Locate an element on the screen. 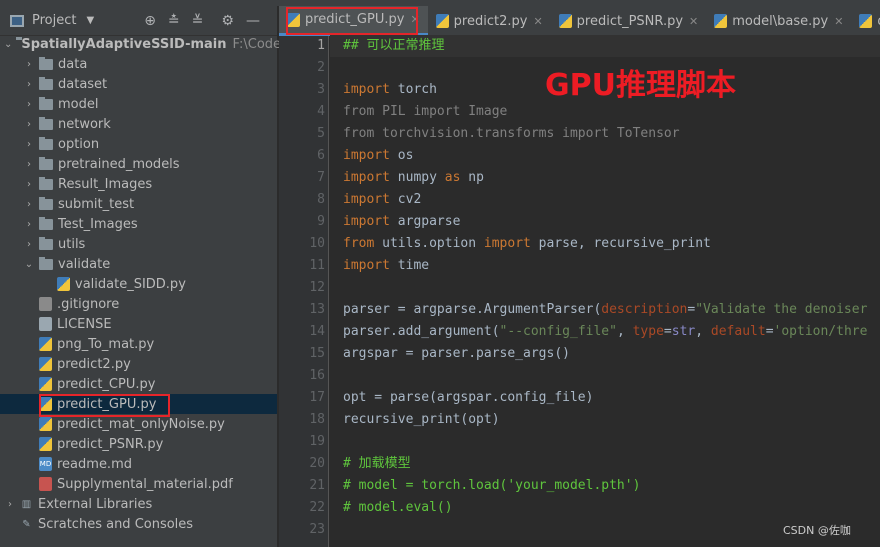  line-number: 3 is located at coordinates (321, 89).